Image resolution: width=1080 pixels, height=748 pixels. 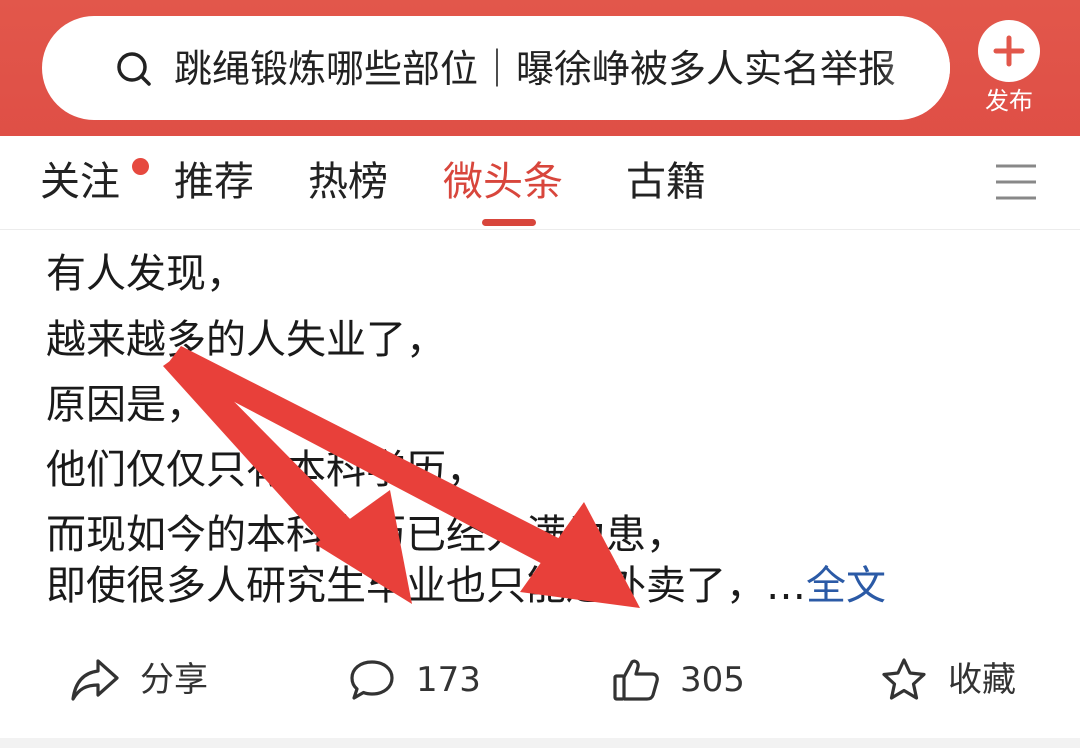 I want to click on search-icon, so click(x=134, y=69).